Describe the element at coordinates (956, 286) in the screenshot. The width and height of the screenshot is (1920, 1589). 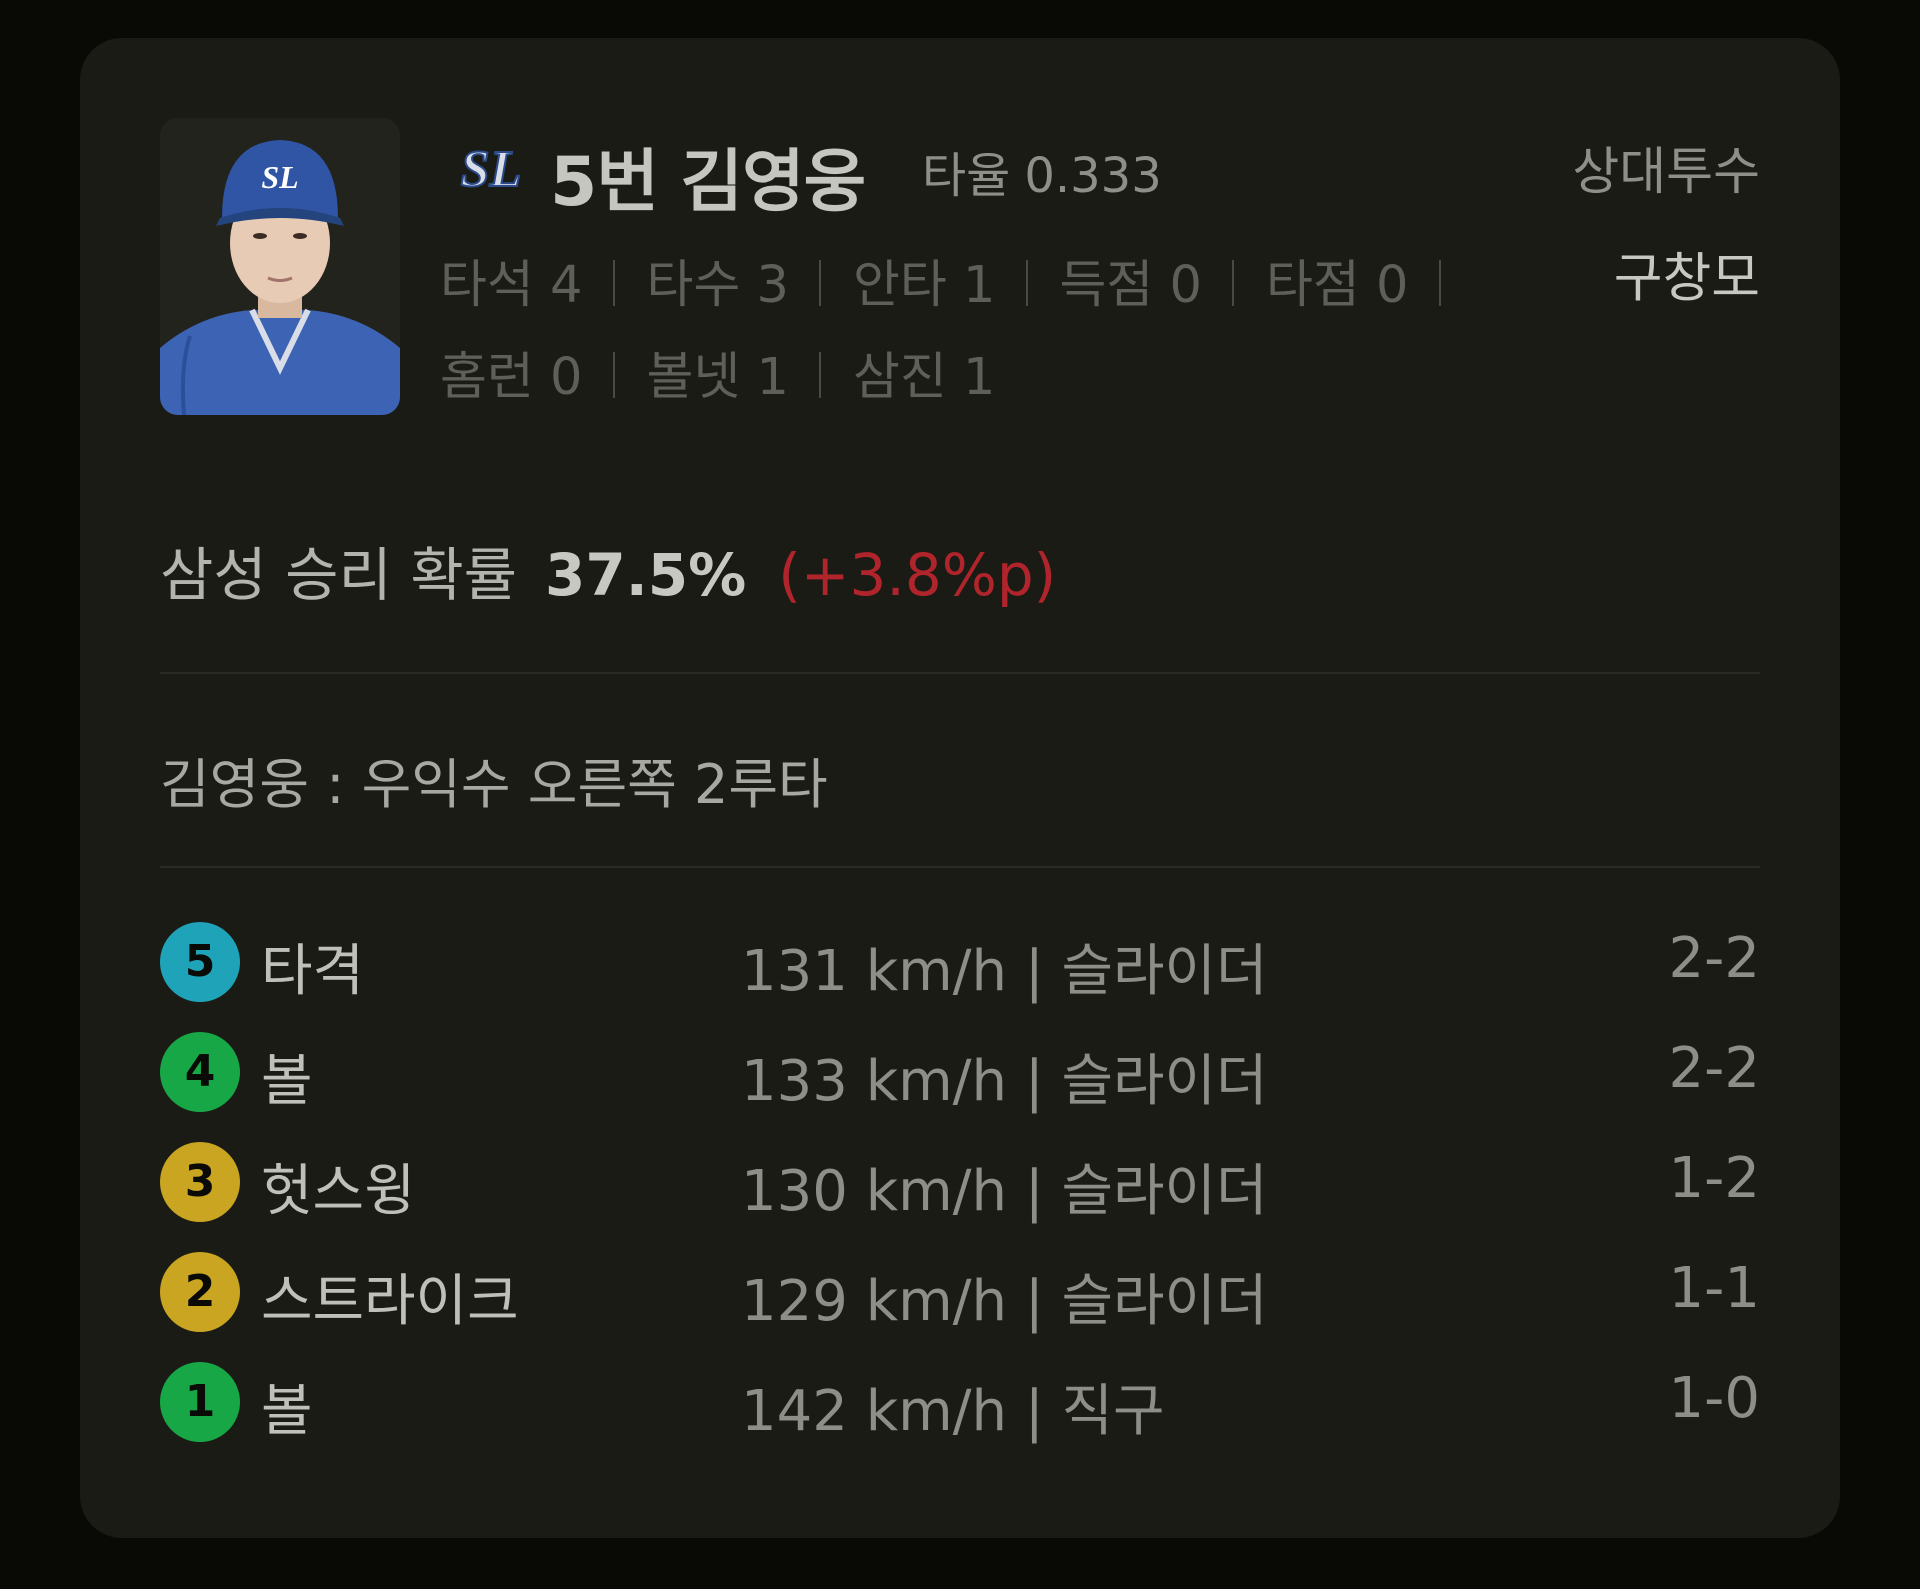
I see `stat-hits: 안타 1` at that location.